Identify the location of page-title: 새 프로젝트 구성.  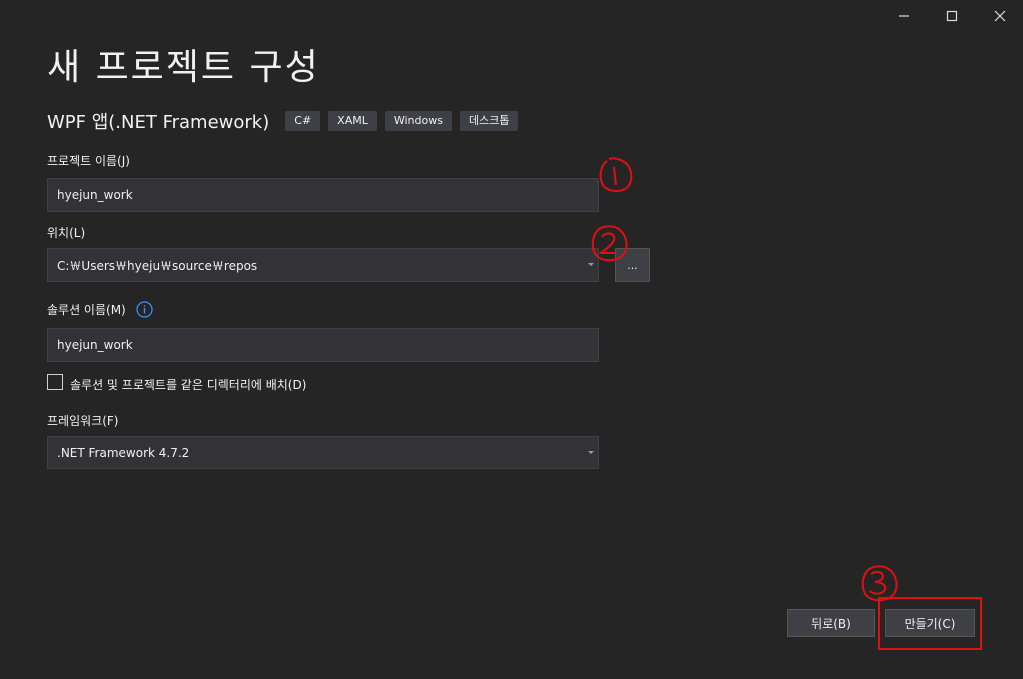
(183, 67).